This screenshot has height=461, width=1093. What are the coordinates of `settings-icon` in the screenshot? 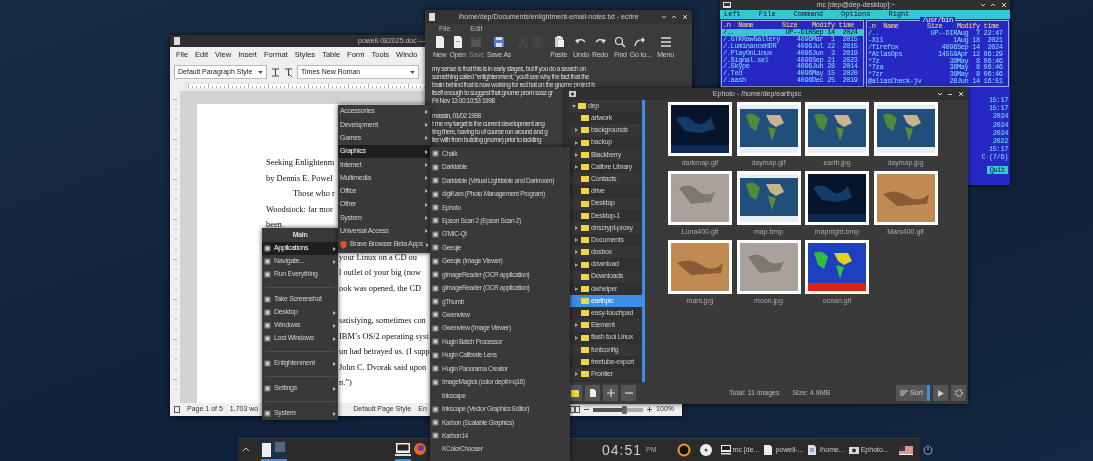 It's located at (958, 393).